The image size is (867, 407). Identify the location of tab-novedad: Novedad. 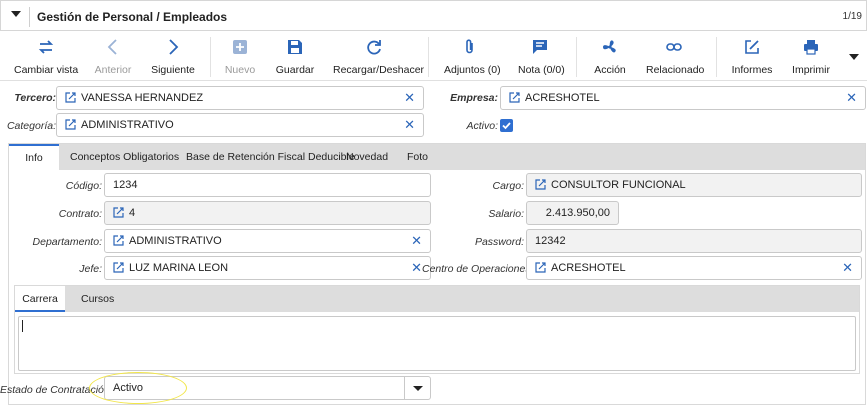
(367, 157).